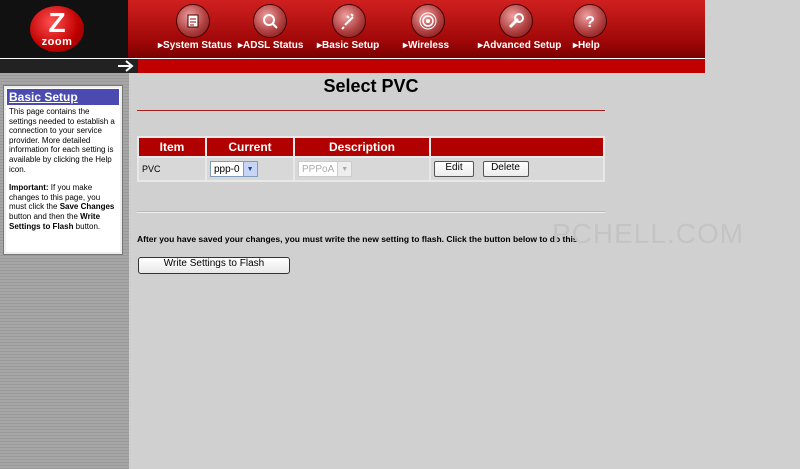  What do you see at coordinates (505, 169) in the screenshot?
I see `delete-button: Delete` at bounding box center [505, 169].